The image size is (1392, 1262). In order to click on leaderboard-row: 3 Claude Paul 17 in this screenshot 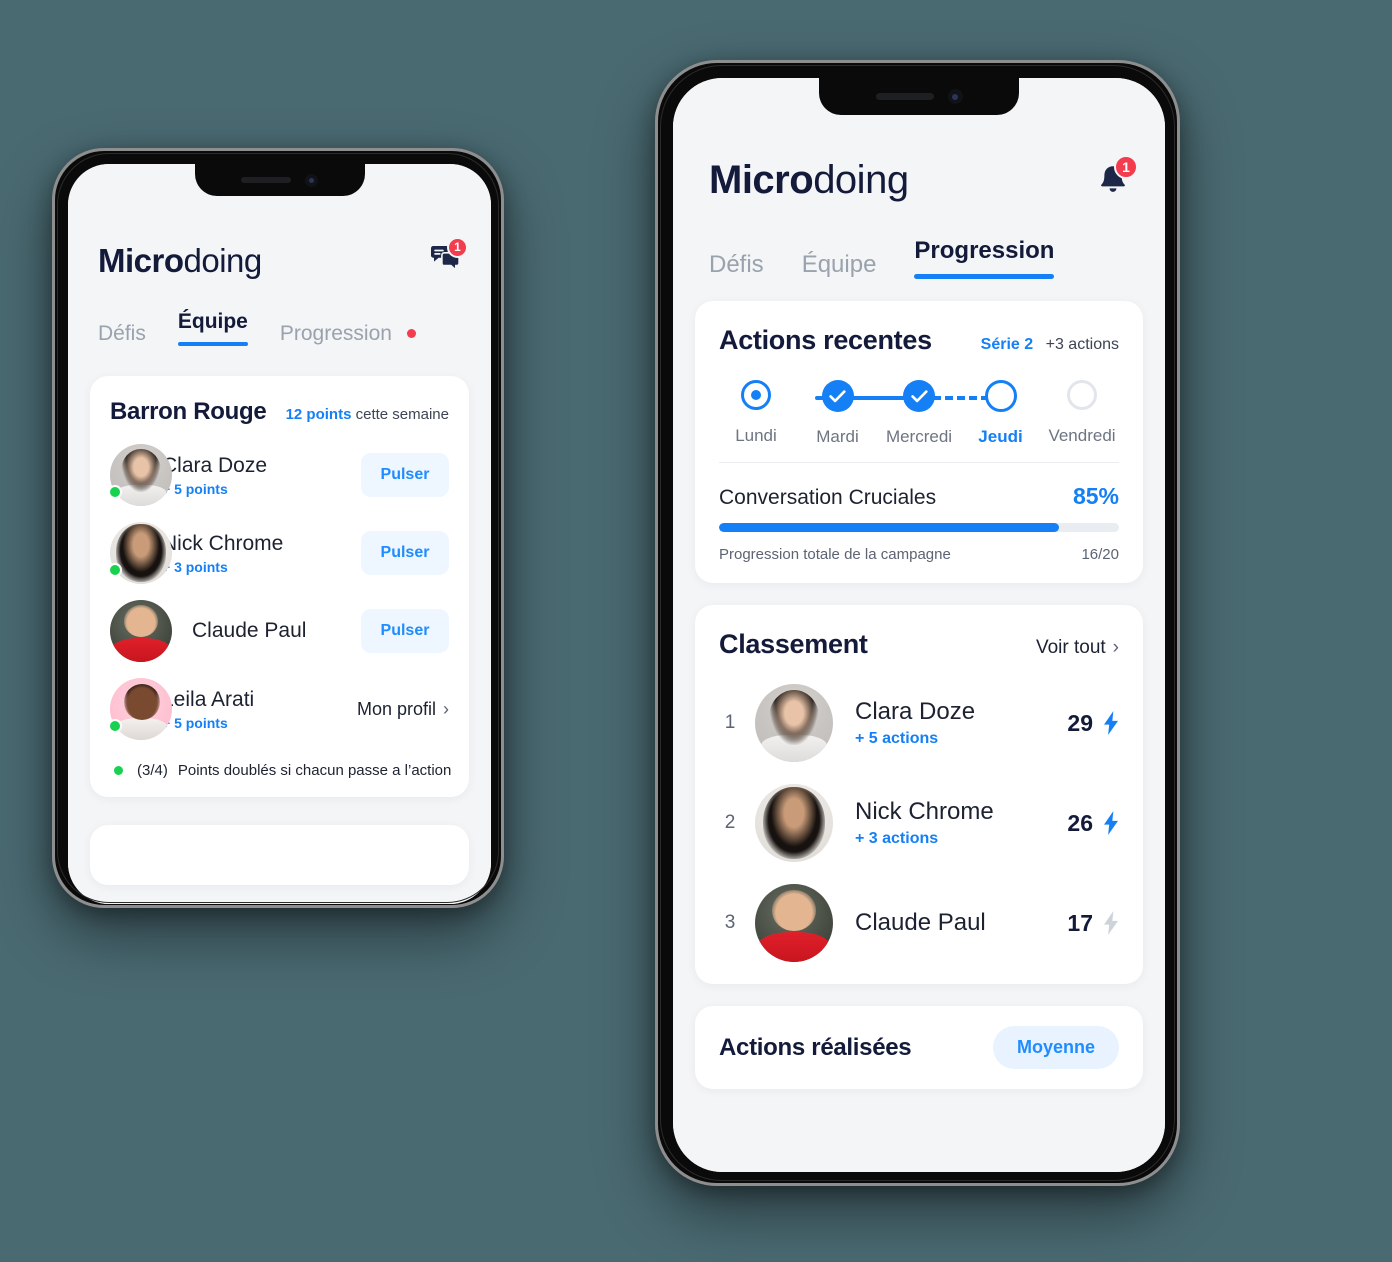, I will do `click(919, 923)`.